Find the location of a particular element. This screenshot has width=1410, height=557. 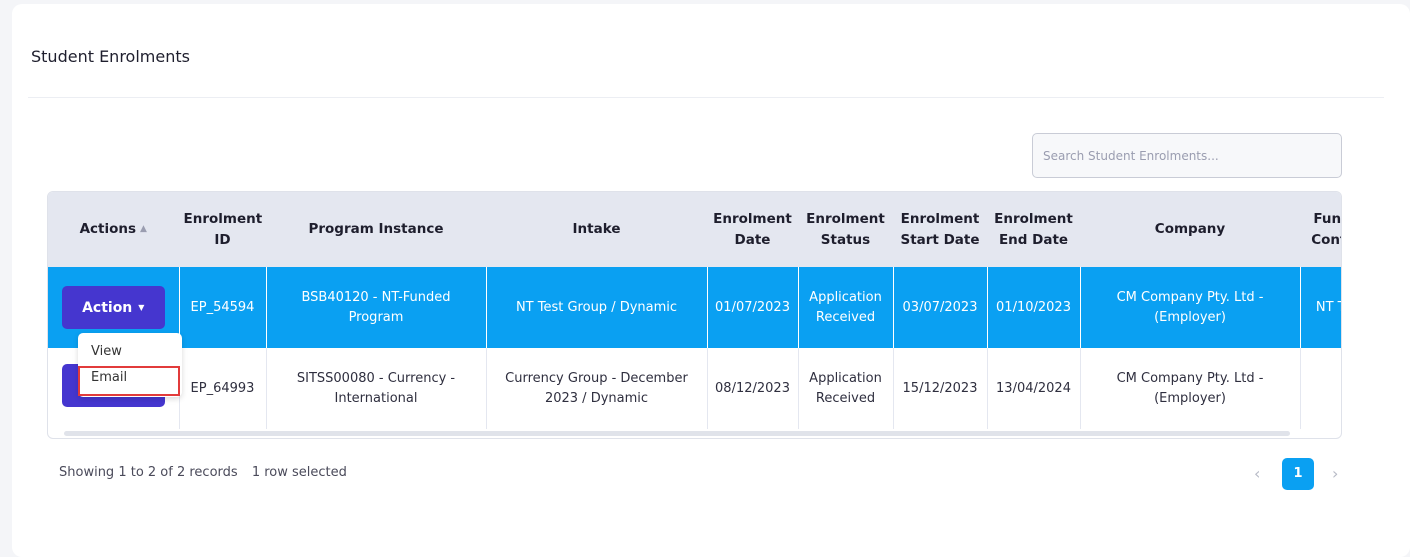

sort-up-icon: ▲ is located at coordinates (143, 229).